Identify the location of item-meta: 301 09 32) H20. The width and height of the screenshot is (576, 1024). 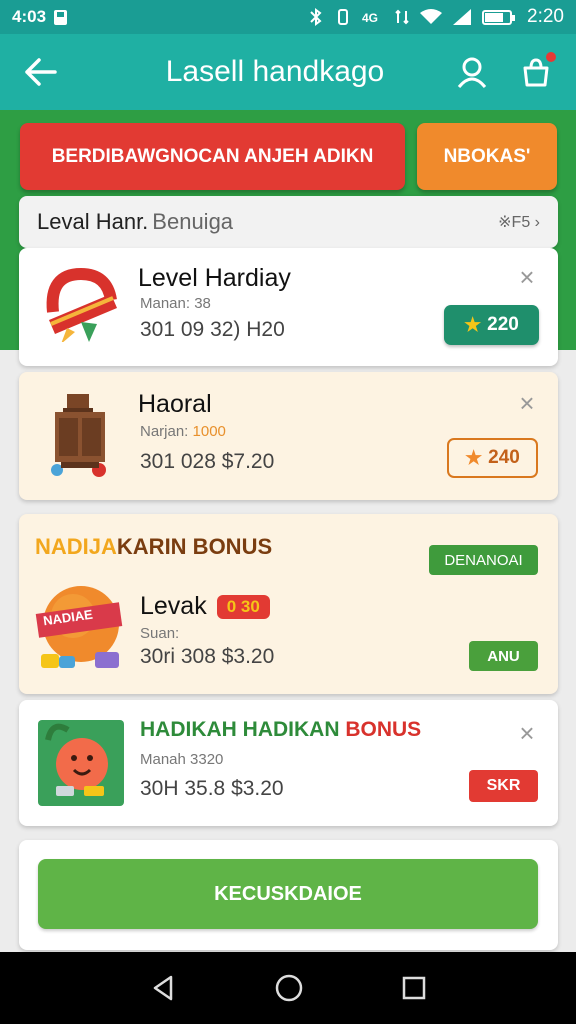
(212, 329).